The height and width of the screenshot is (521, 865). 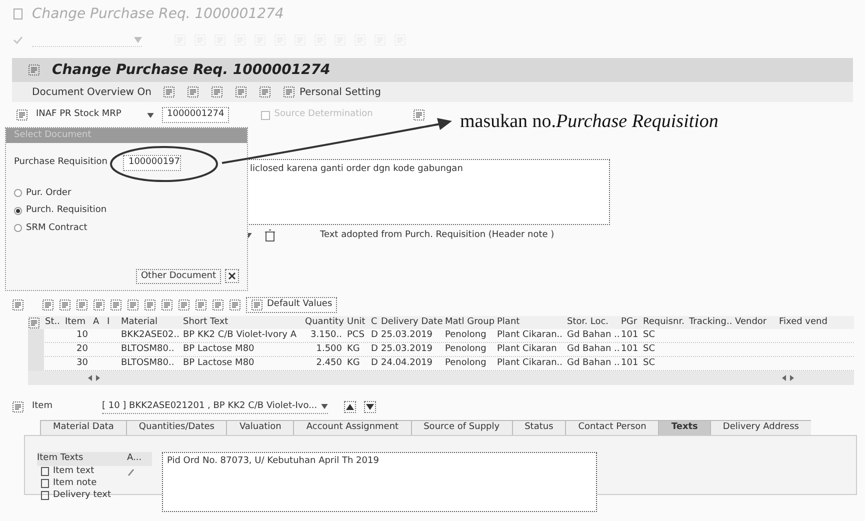 I want to click on down-arrow-icon, so click(x=370, y=407).